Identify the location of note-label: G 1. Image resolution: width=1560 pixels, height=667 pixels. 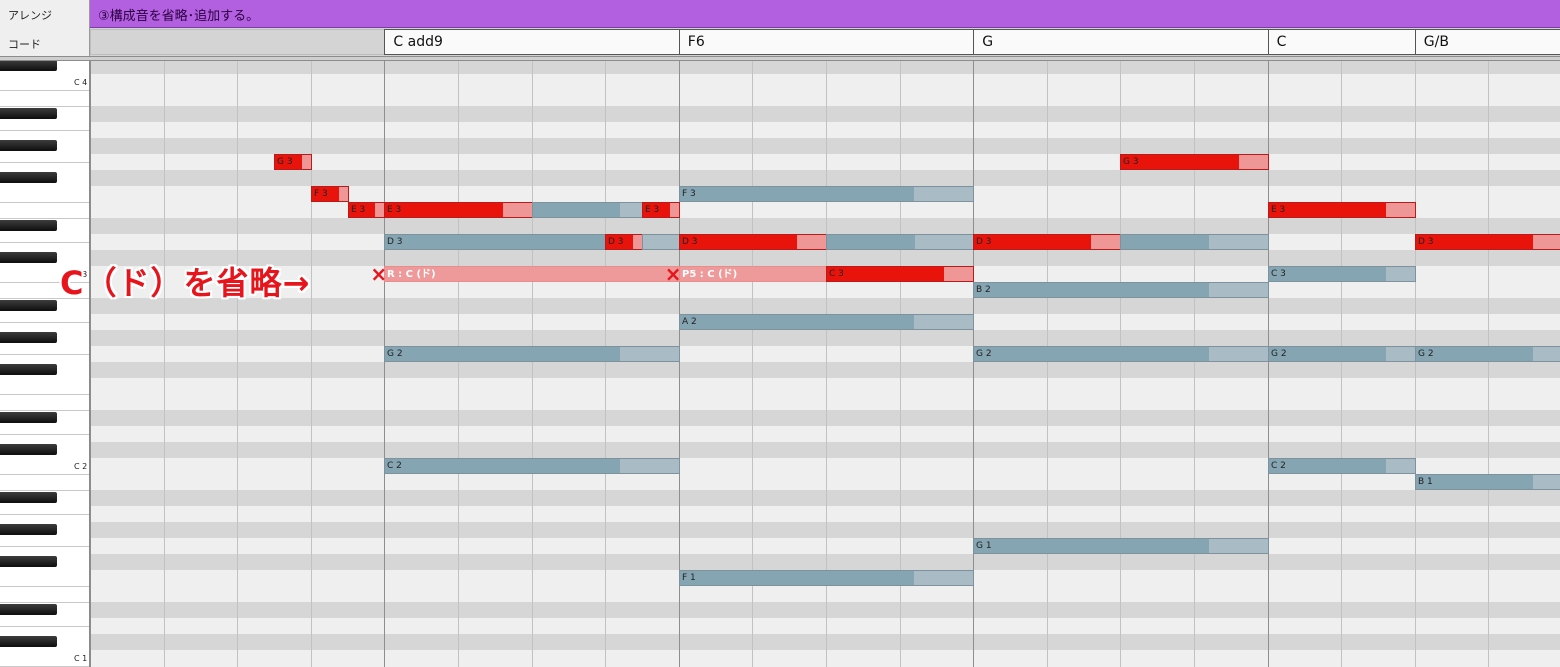
(984, 546).